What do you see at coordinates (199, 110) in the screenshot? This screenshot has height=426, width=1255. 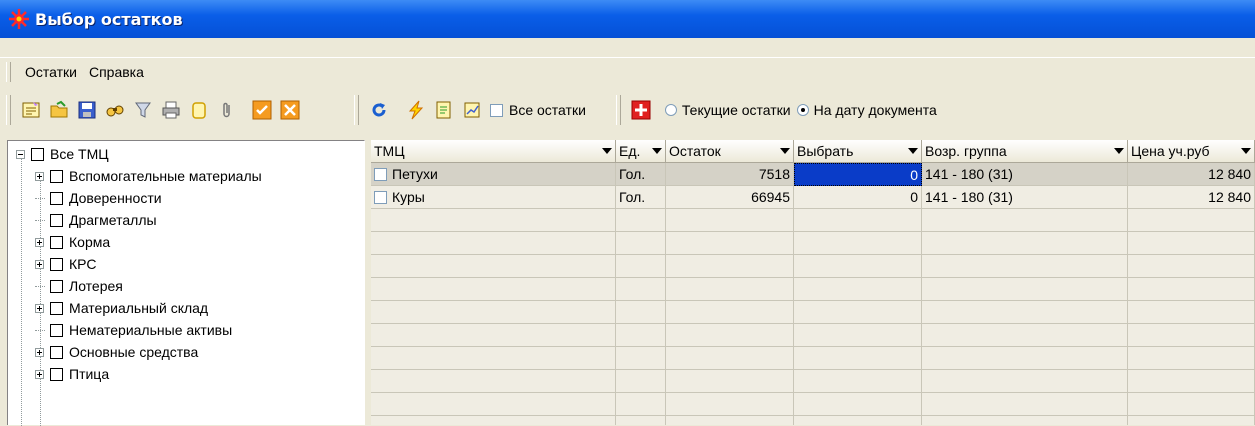 I see `copy-button` at bounding box center [199, 110].